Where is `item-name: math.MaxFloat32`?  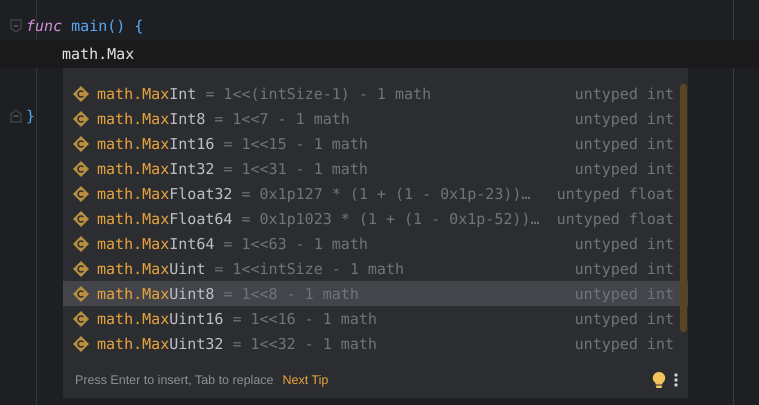 item-name: math.MaxFloat32 is located at coordinates (164, 193).